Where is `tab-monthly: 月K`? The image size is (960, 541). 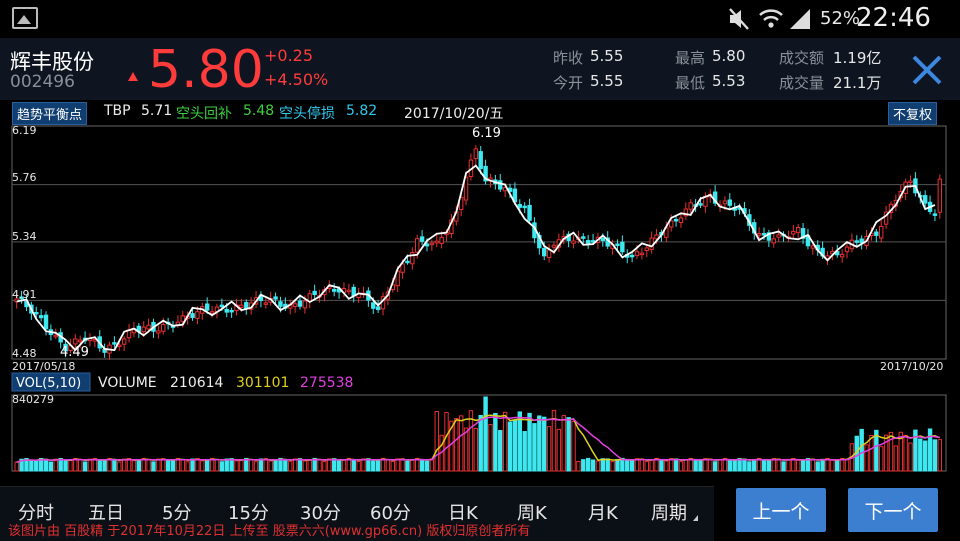
tab-monthly: 月K is located at coordinates (603, 512).